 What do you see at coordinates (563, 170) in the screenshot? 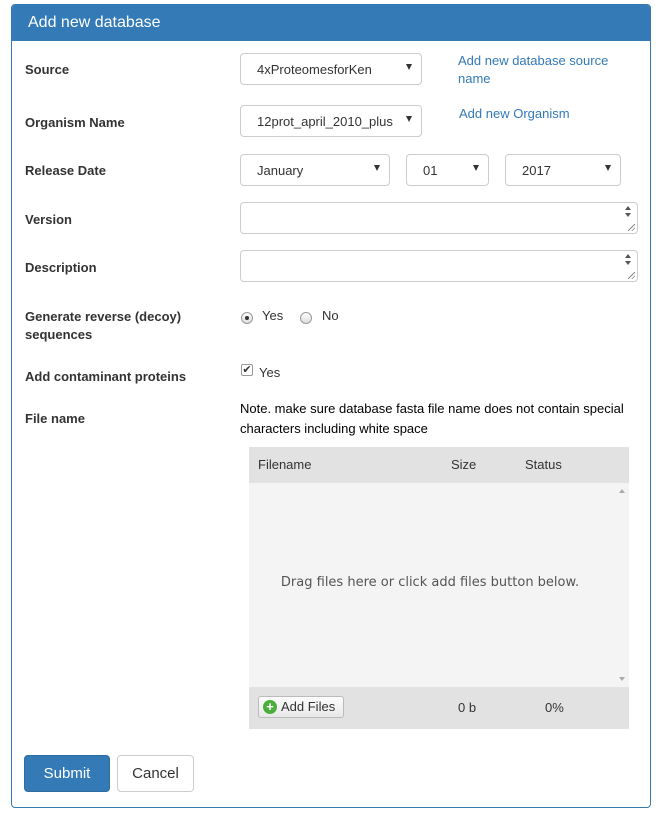
I see `release-year-select: 2017` at bounding box center [563, 170].